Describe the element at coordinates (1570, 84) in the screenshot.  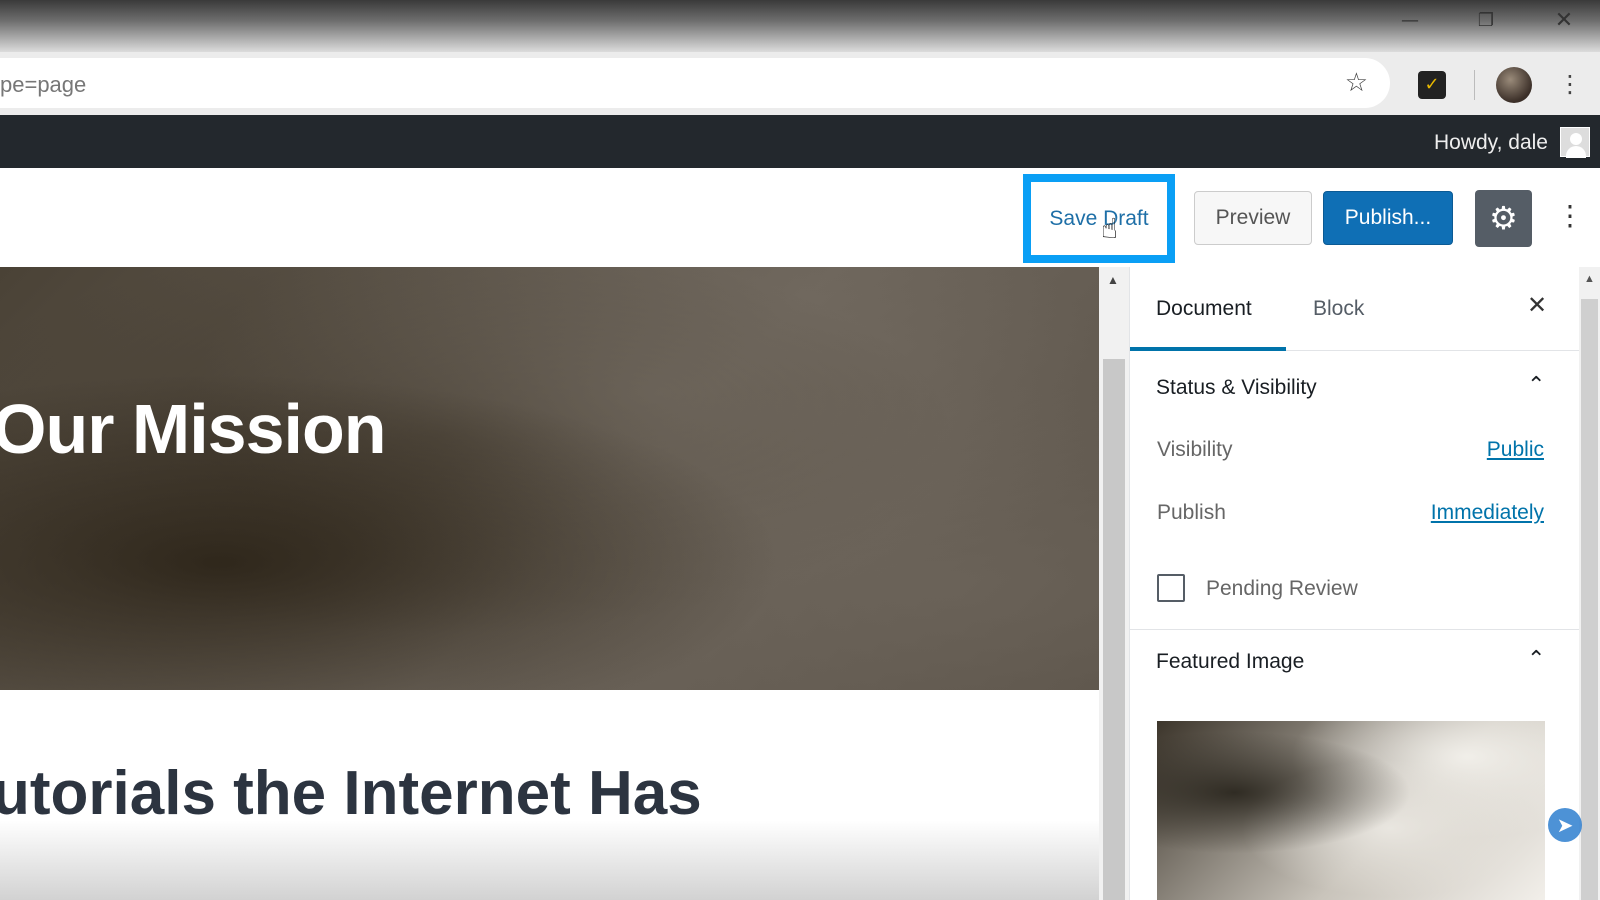
I see `kebab-icon: ⋮` at that location.